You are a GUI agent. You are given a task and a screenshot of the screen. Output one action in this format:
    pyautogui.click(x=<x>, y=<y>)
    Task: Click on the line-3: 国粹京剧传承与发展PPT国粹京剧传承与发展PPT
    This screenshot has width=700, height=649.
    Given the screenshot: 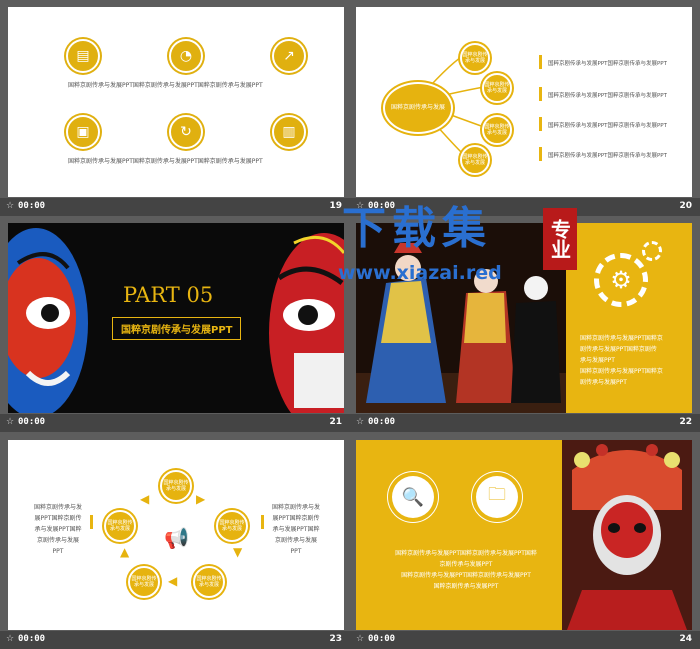 What is the action you would take?
    pyautogui.click(x=466, y=575)
    